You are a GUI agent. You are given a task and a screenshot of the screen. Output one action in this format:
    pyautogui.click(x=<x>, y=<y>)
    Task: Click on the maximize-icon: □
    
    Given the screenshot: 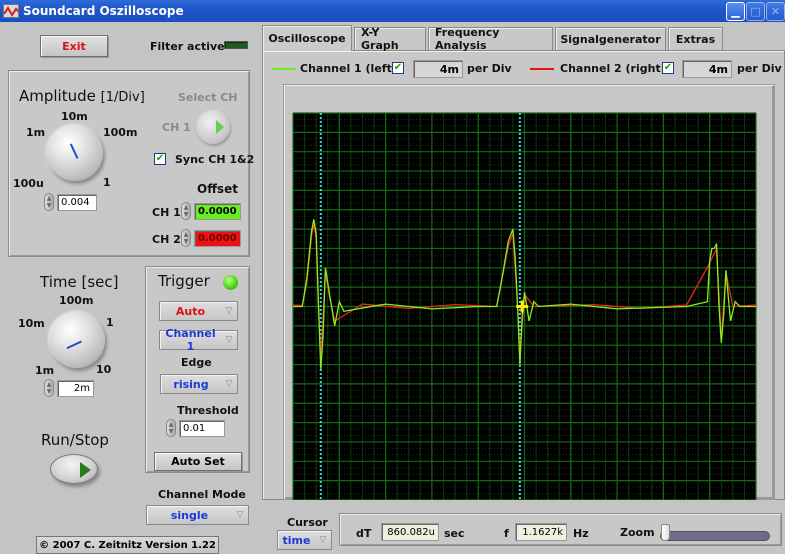 What is the action you would take?
    pyautogui.click(x=755, y=11)
    